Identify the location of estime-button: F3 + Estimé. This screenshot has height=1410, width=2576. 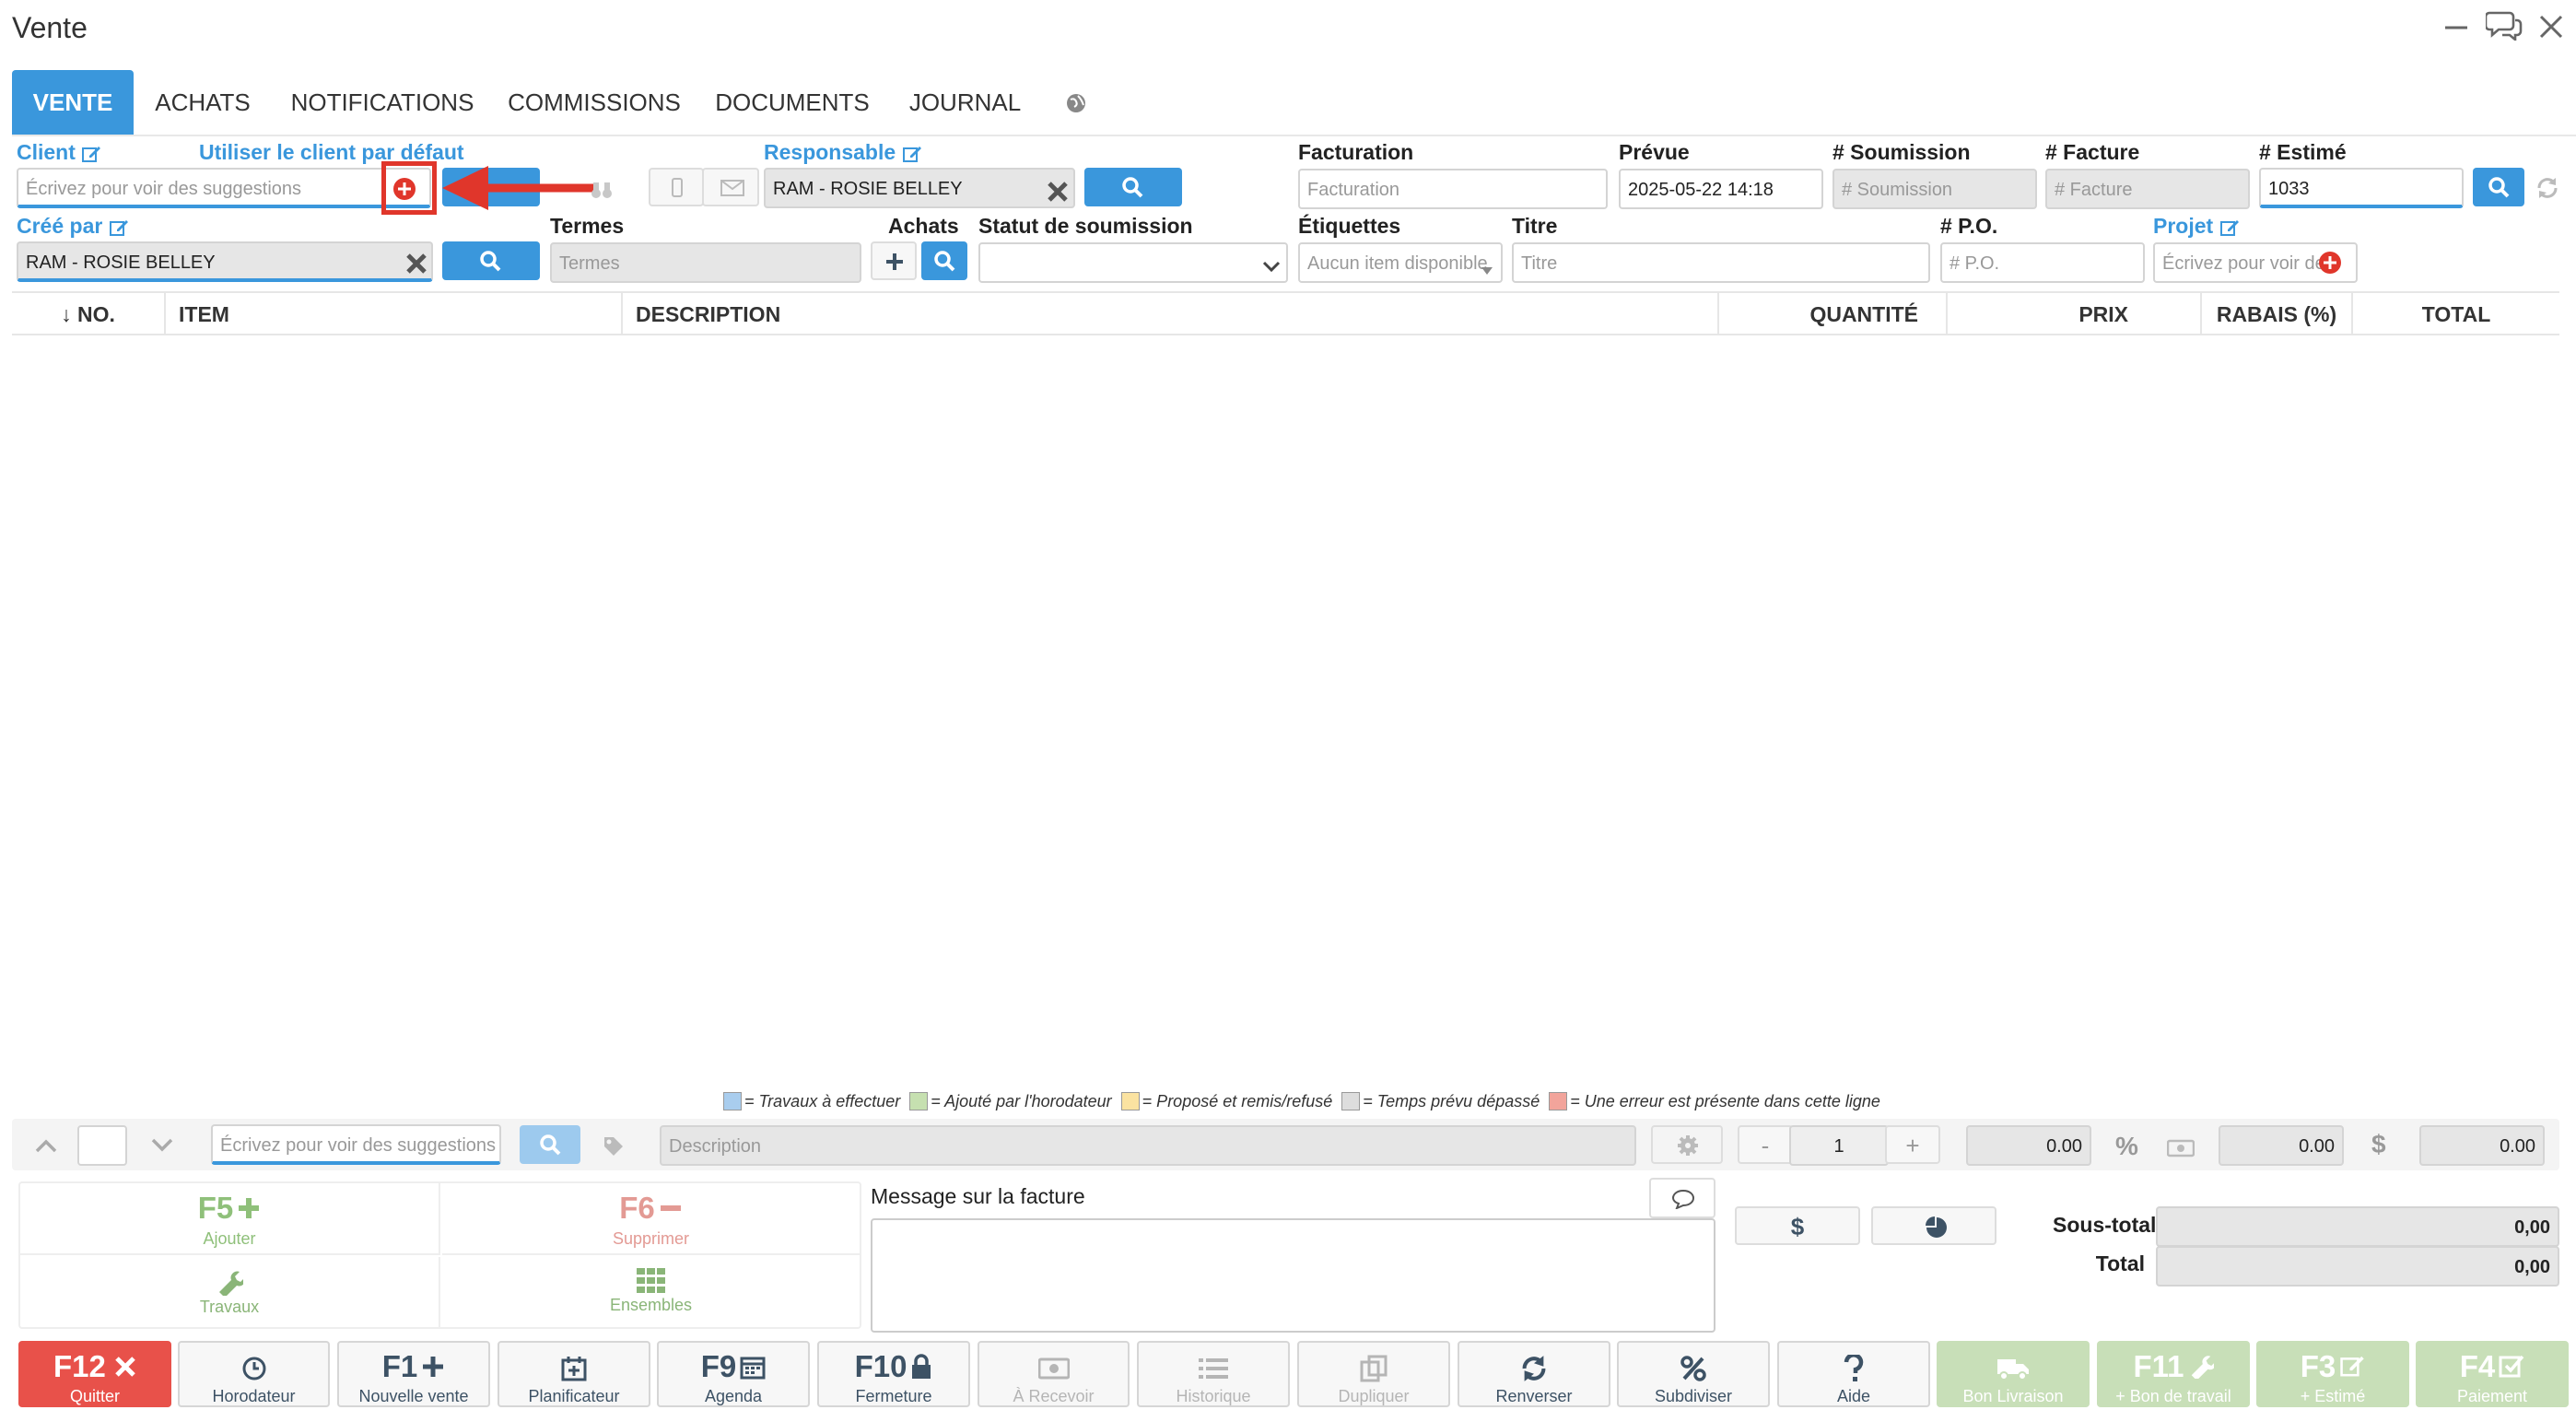
(2332, 1374).